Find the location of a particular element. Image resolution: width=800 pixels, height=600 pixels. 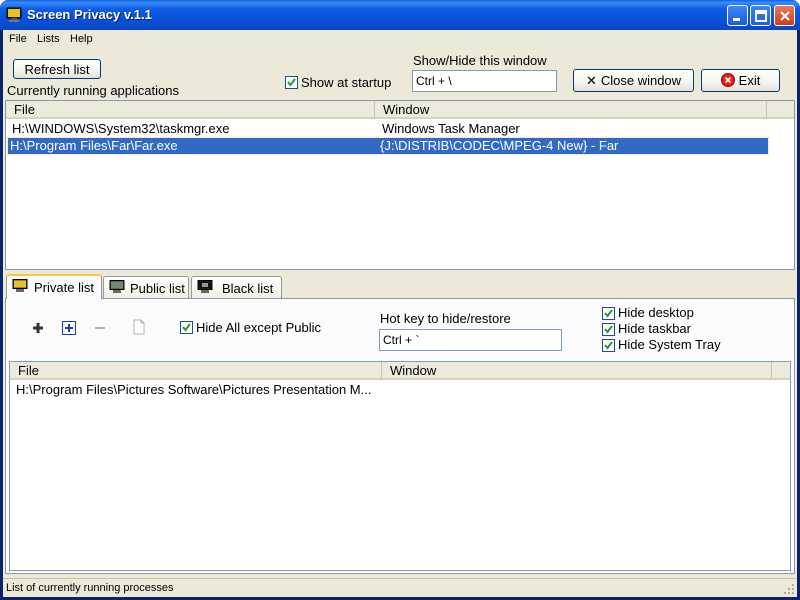

tab-private-list: Private list is located at coordinates (54, 286).